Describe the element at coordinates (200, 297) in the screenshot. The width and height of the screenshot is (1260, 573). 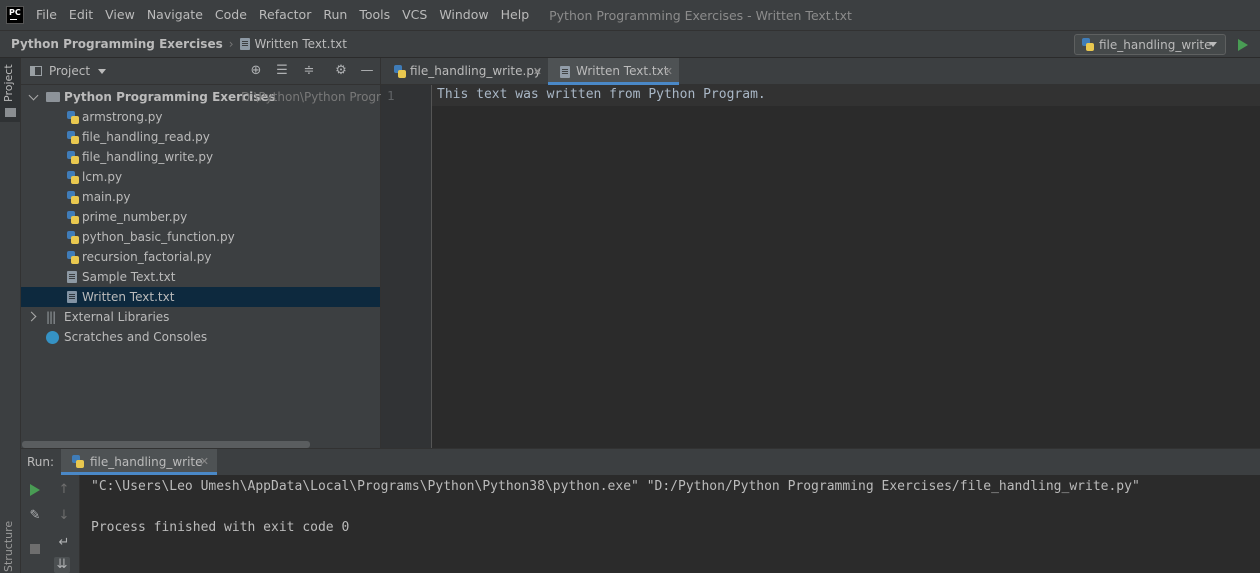
I see `tree-file-item-selected: Written Text.txt` at that location.